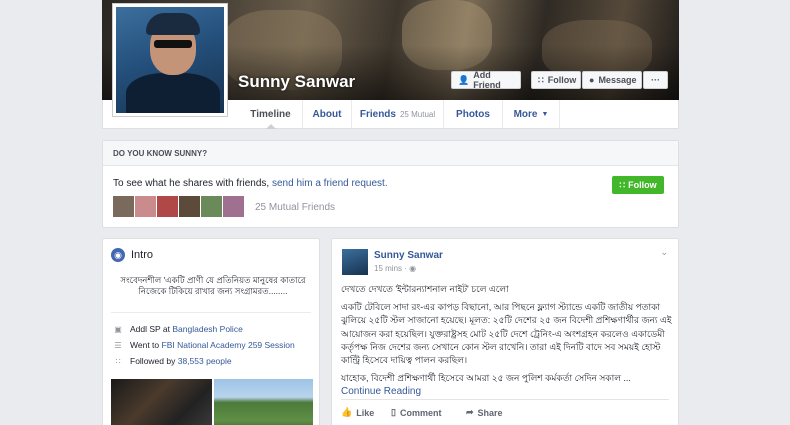  What do you see at coordinates (347, 412) in the screenshot?
I see `thumbs-up-icon: 👍` at bounding box center [347, 412].